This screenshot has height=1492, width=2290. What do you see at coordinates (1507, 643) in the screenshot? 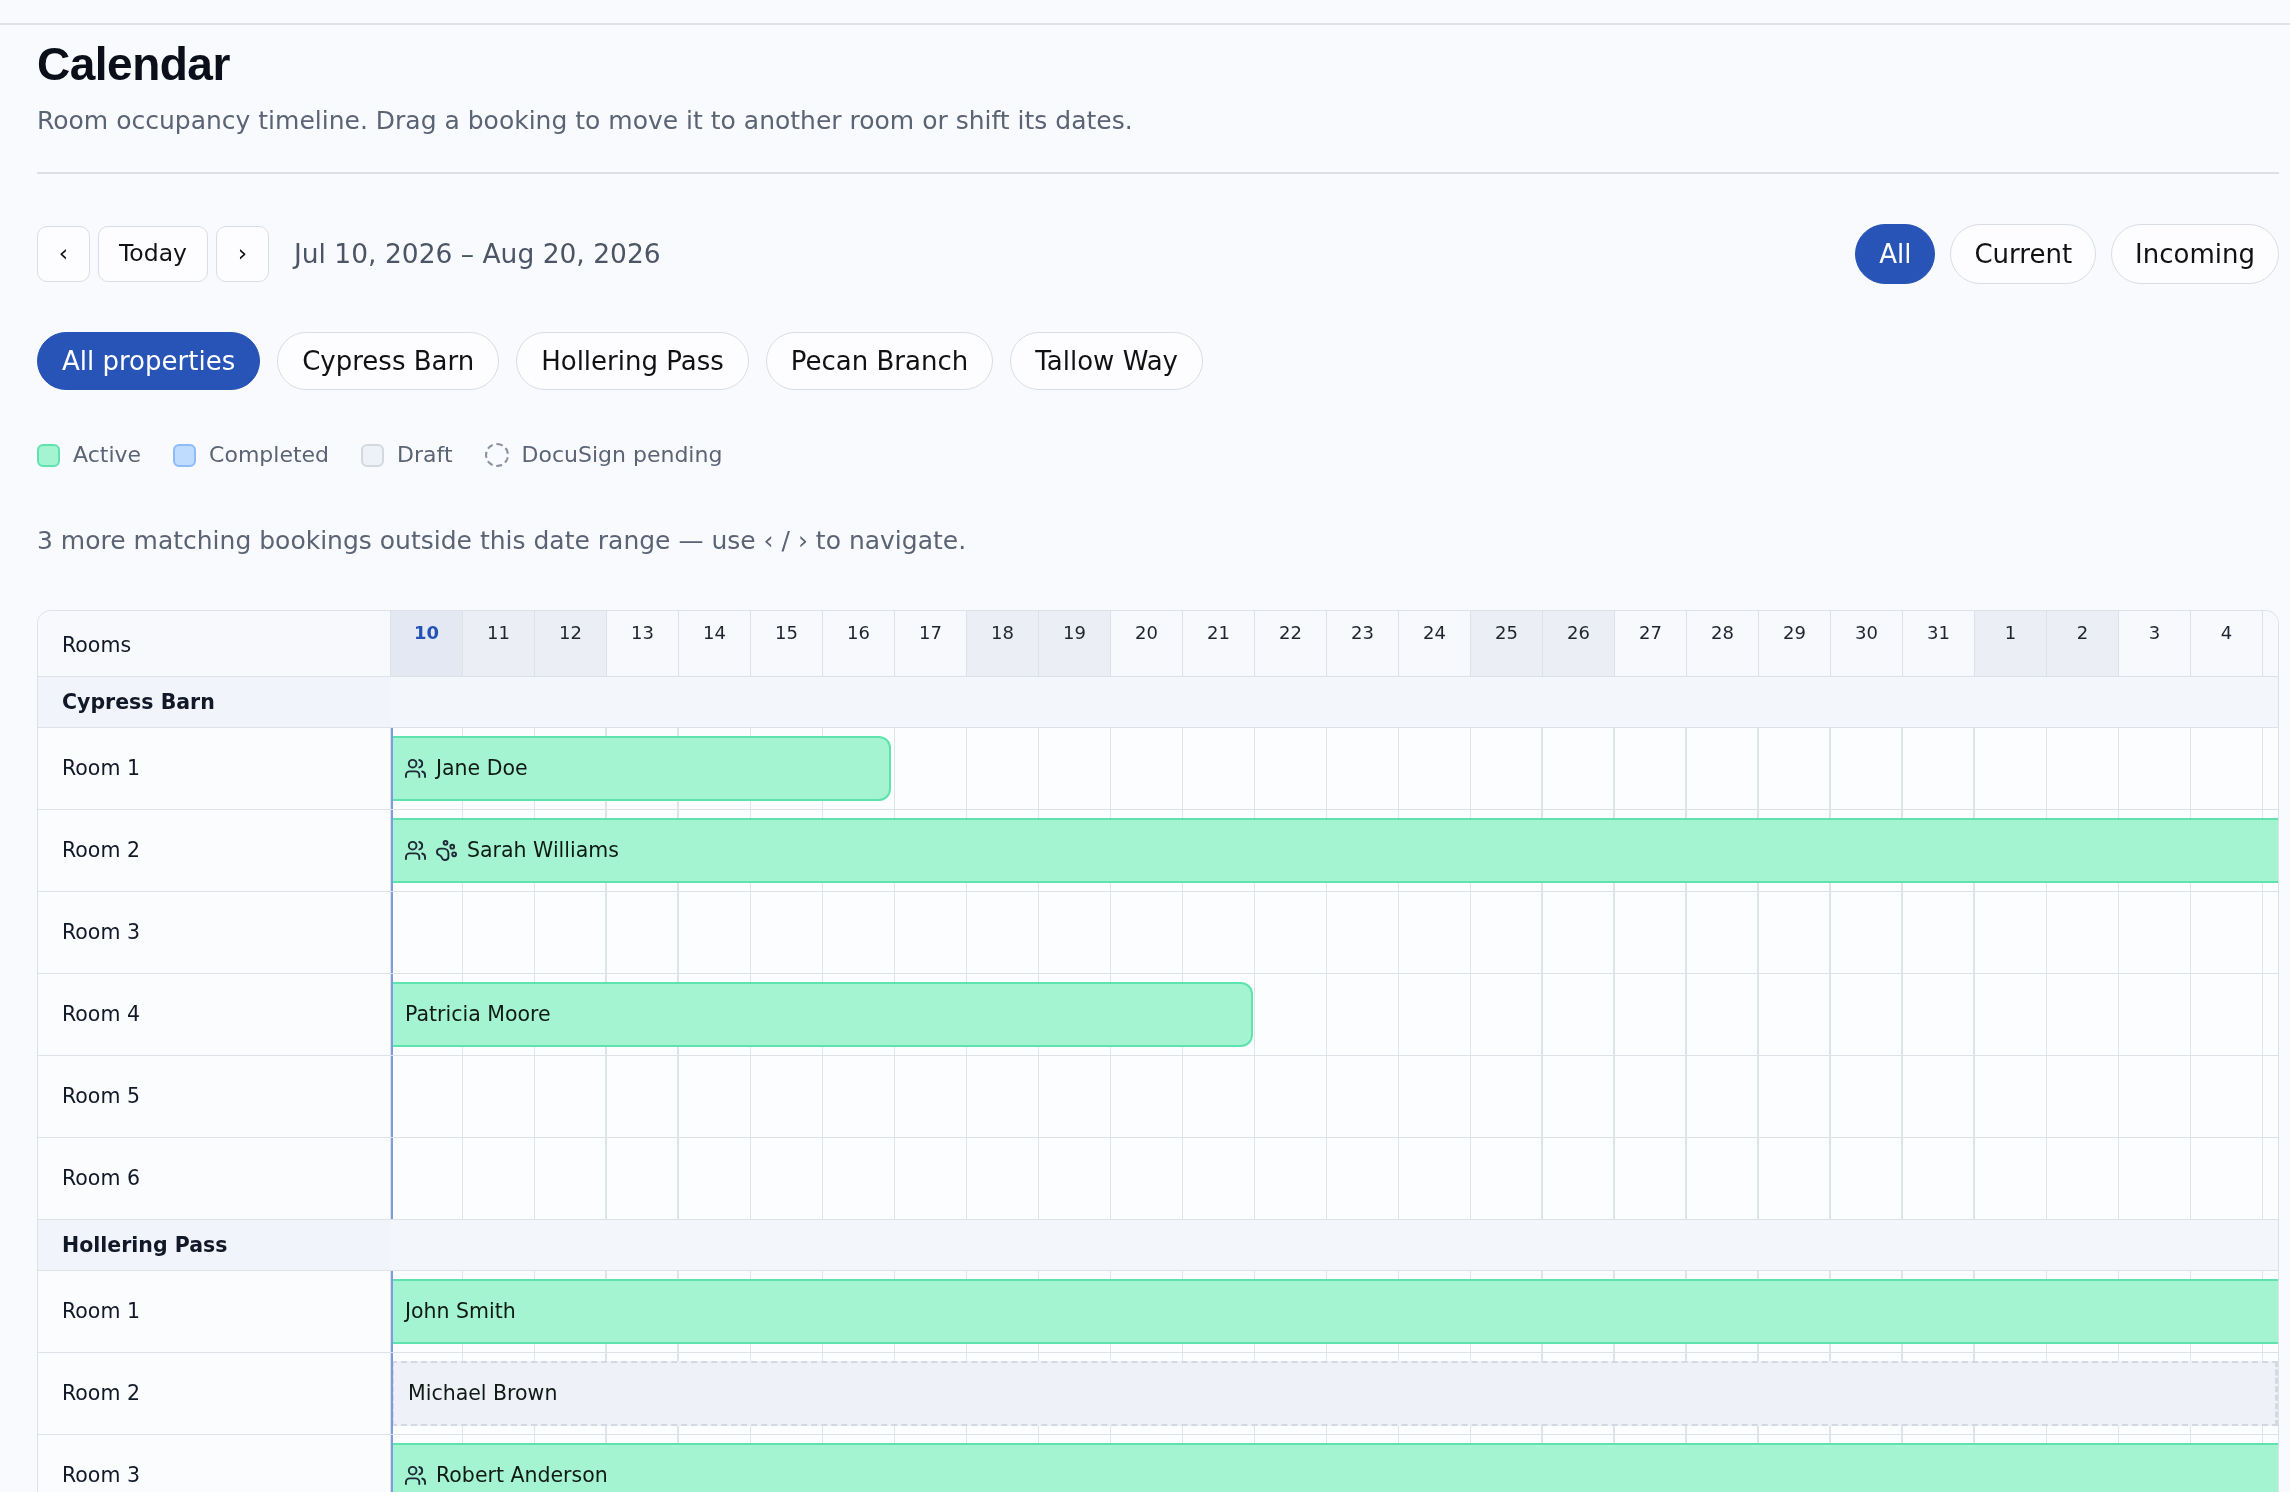
I see `day-column-header: 25` at bounding box center [1507, 643].